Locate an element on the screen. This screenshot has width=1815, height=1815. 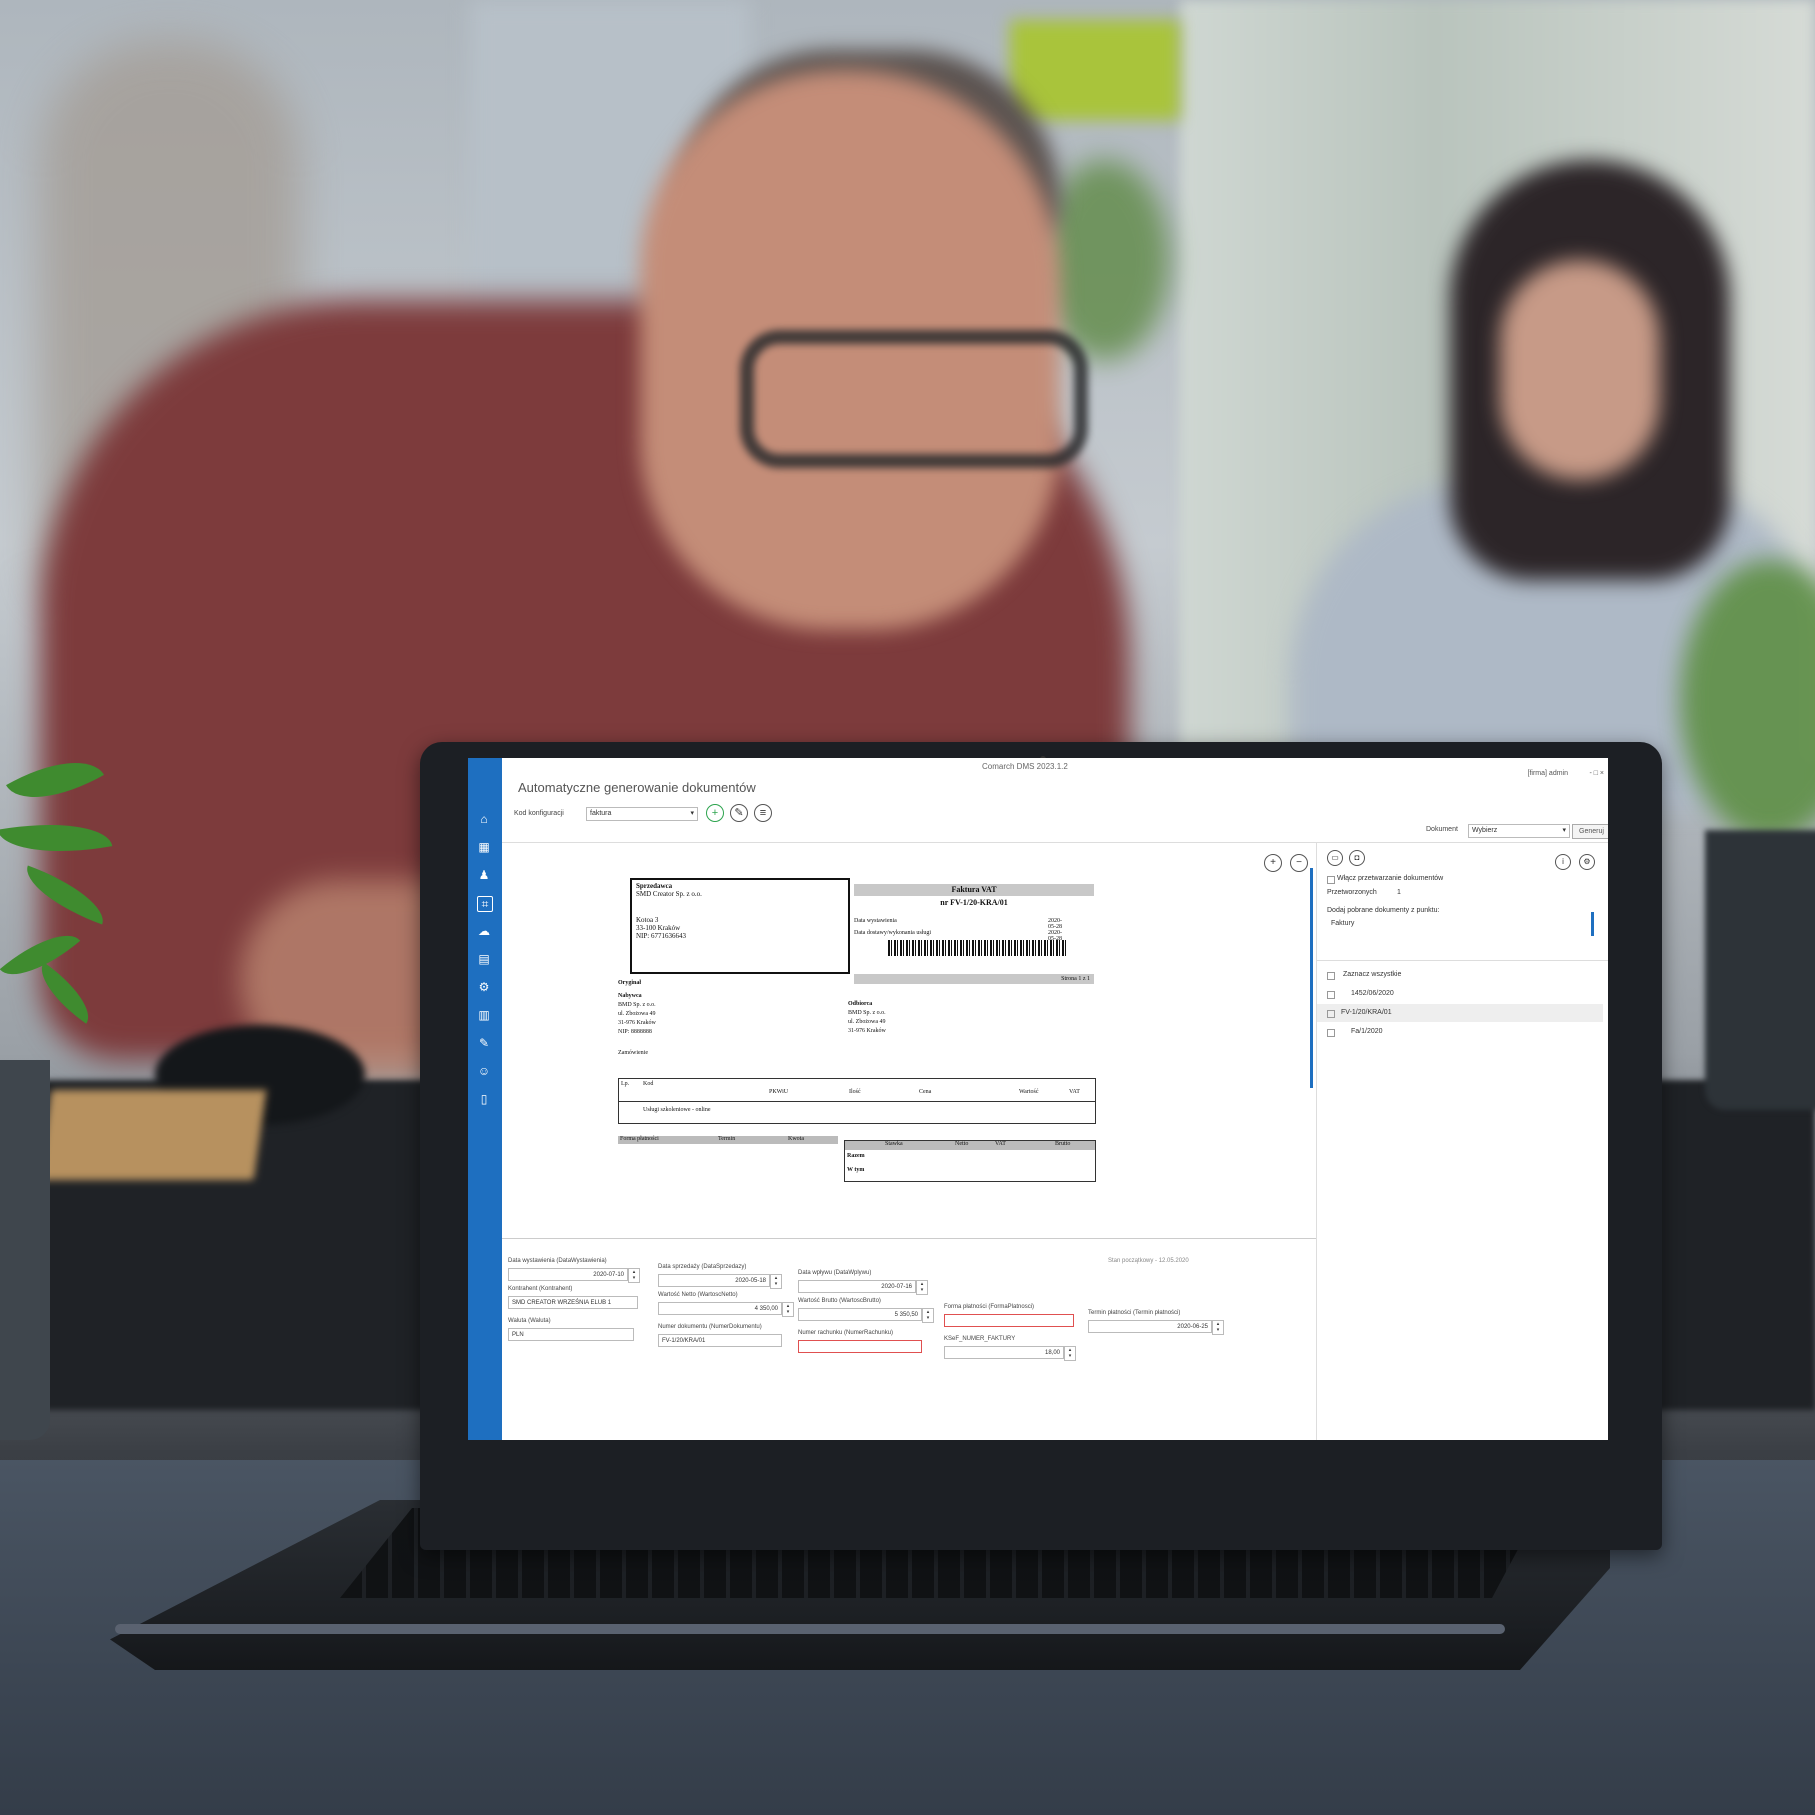
window-title: Comarch DMS 2023.1.2 is located at coordinates (1025, 766).